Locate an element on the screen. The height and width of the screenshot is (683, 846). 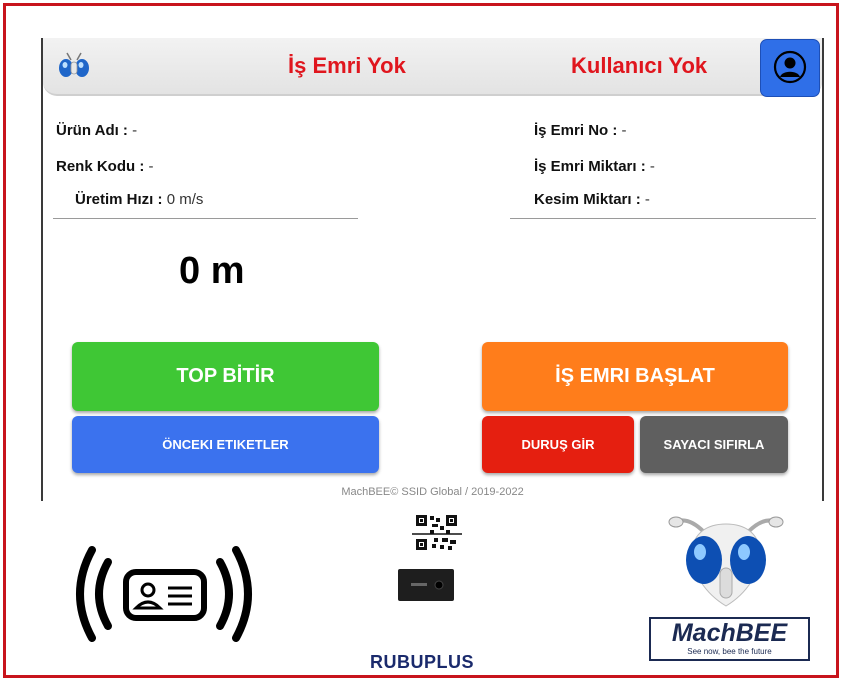
right-divider is located at coordinates (663, 218).